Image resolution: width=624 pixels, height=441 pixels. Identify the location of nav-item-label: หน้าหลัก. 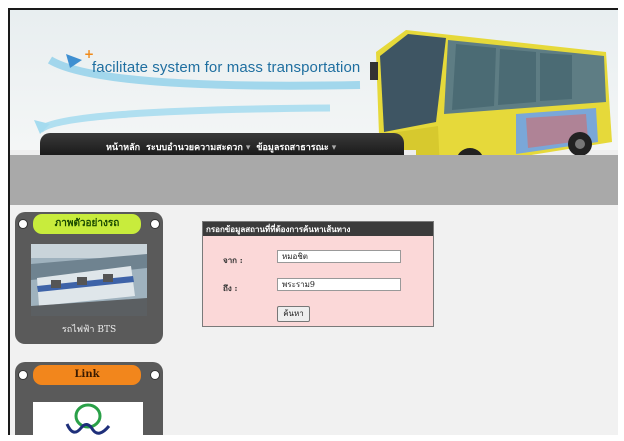
(123, 148).